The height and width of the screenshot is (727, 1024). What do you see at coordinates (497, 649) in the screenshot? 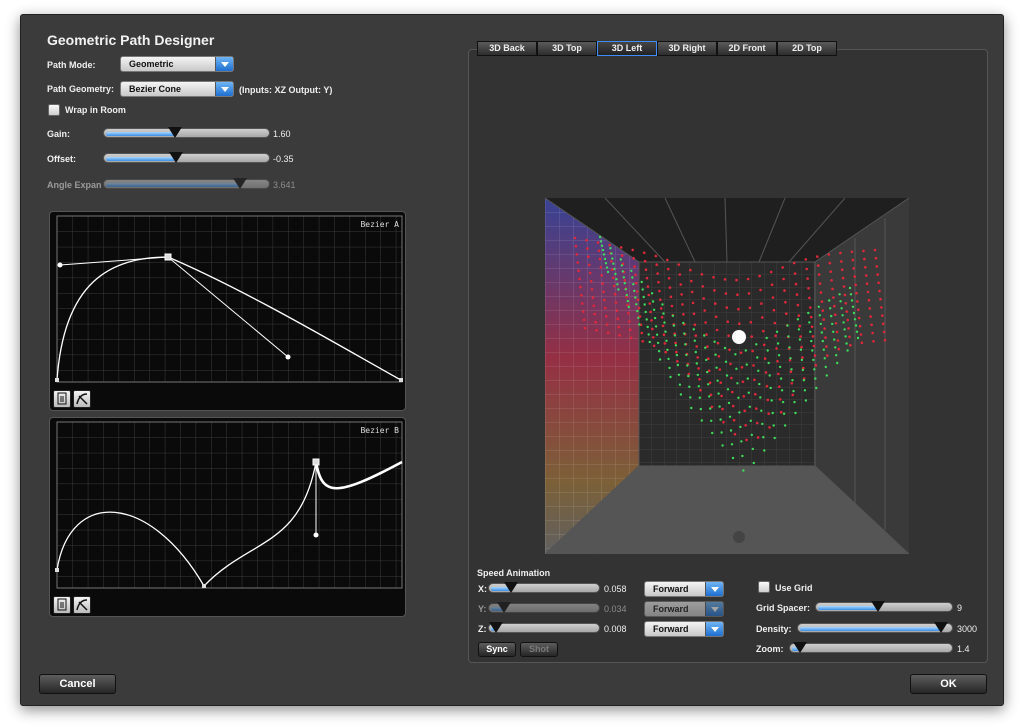
I see `sync-button: Sync` at bounding box center [497, 649].